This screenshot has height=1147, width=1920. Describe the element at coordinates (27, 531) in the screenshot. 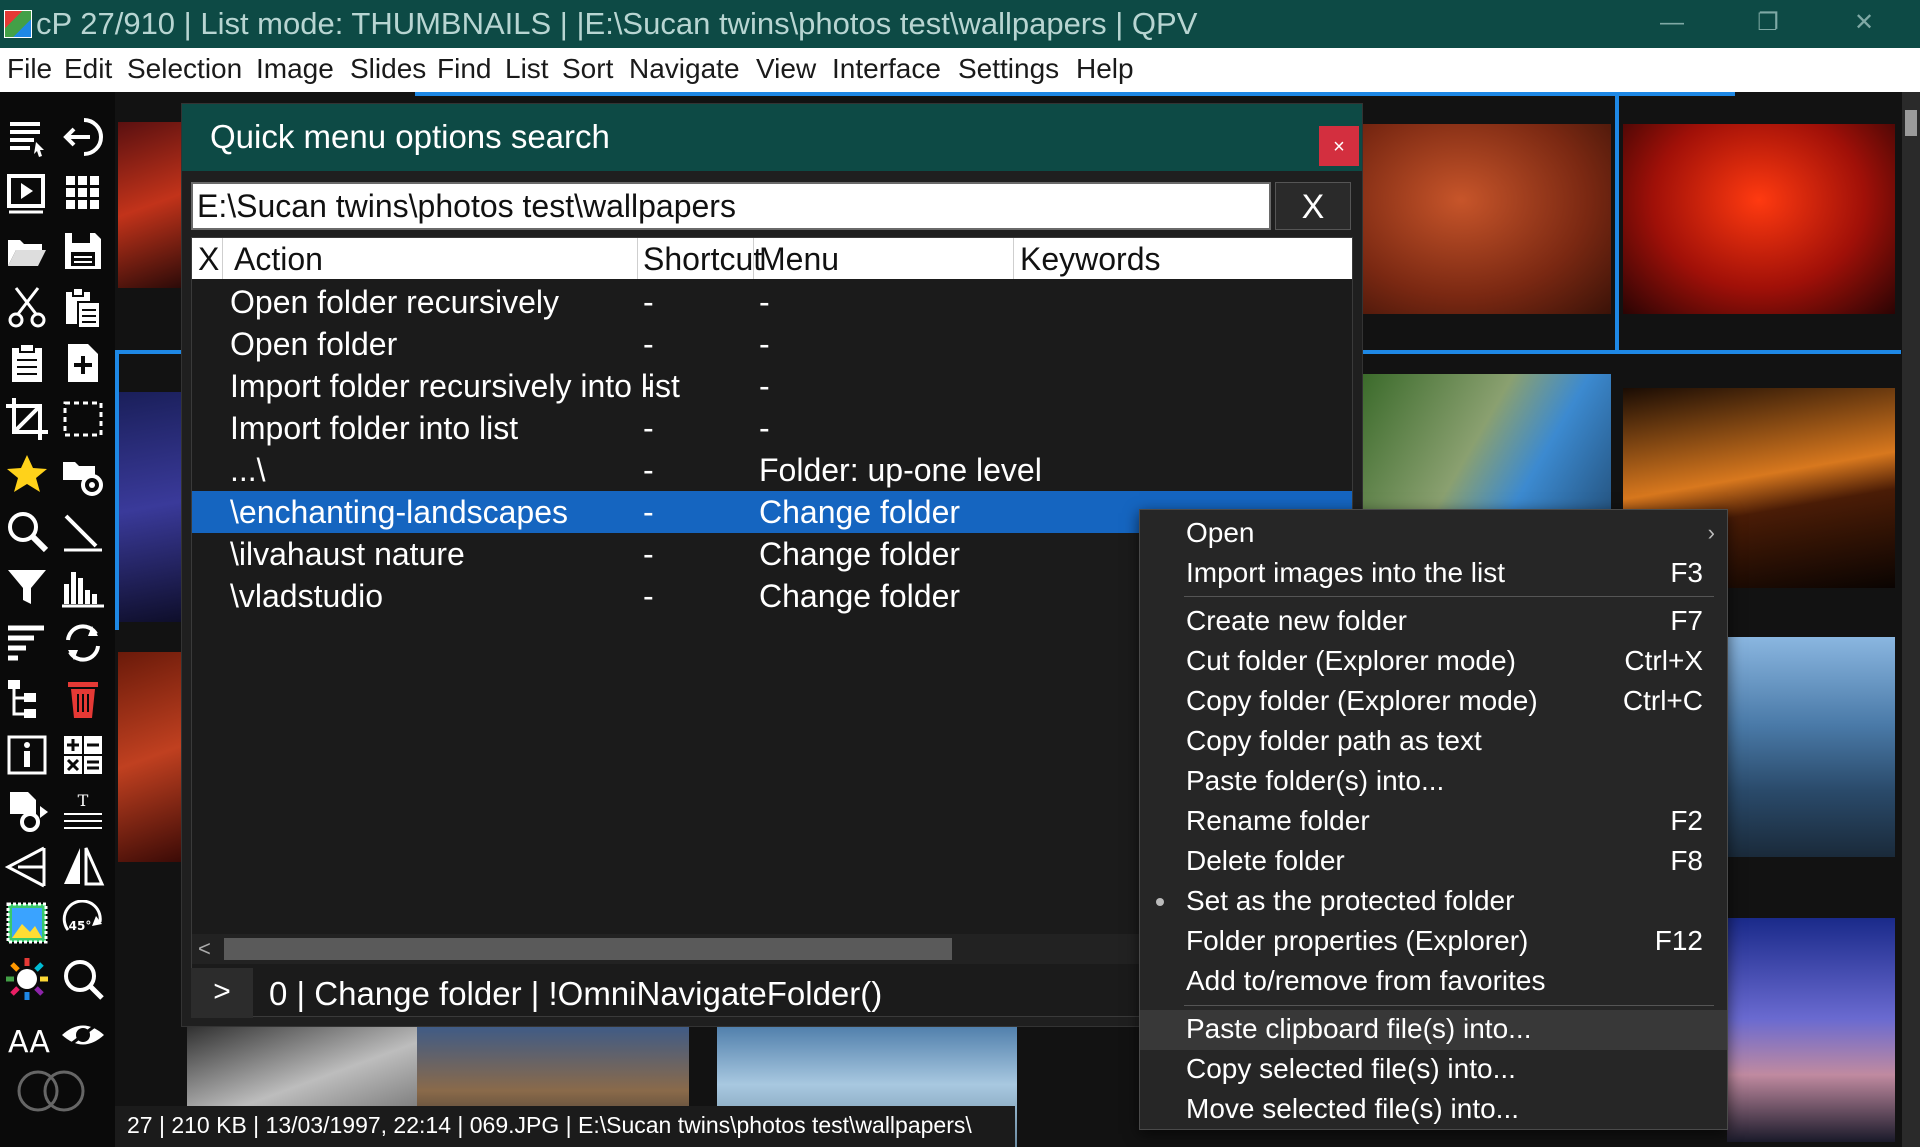

I see `zoom-tool-icon` at that location.